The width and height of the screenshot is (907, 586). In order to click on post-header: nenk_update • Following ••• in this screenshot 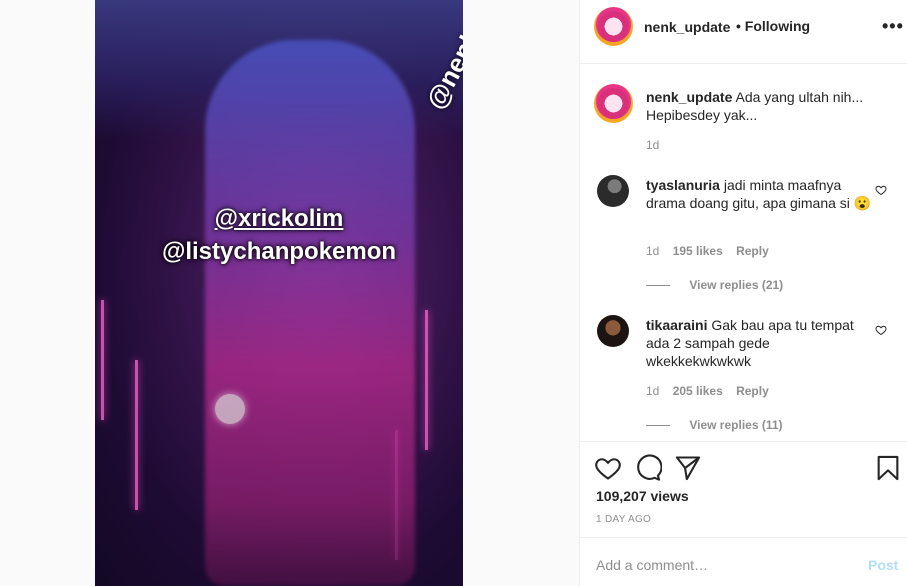, I will do `click(743, 32)`.